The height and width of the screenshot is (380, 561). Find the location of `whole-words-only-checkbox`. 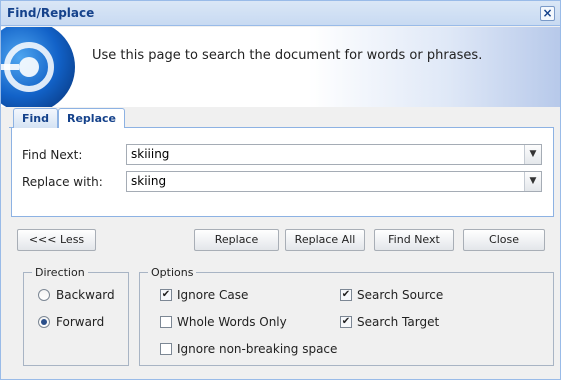

whole-words-only-checkbox is located at coordinates (166, 322).